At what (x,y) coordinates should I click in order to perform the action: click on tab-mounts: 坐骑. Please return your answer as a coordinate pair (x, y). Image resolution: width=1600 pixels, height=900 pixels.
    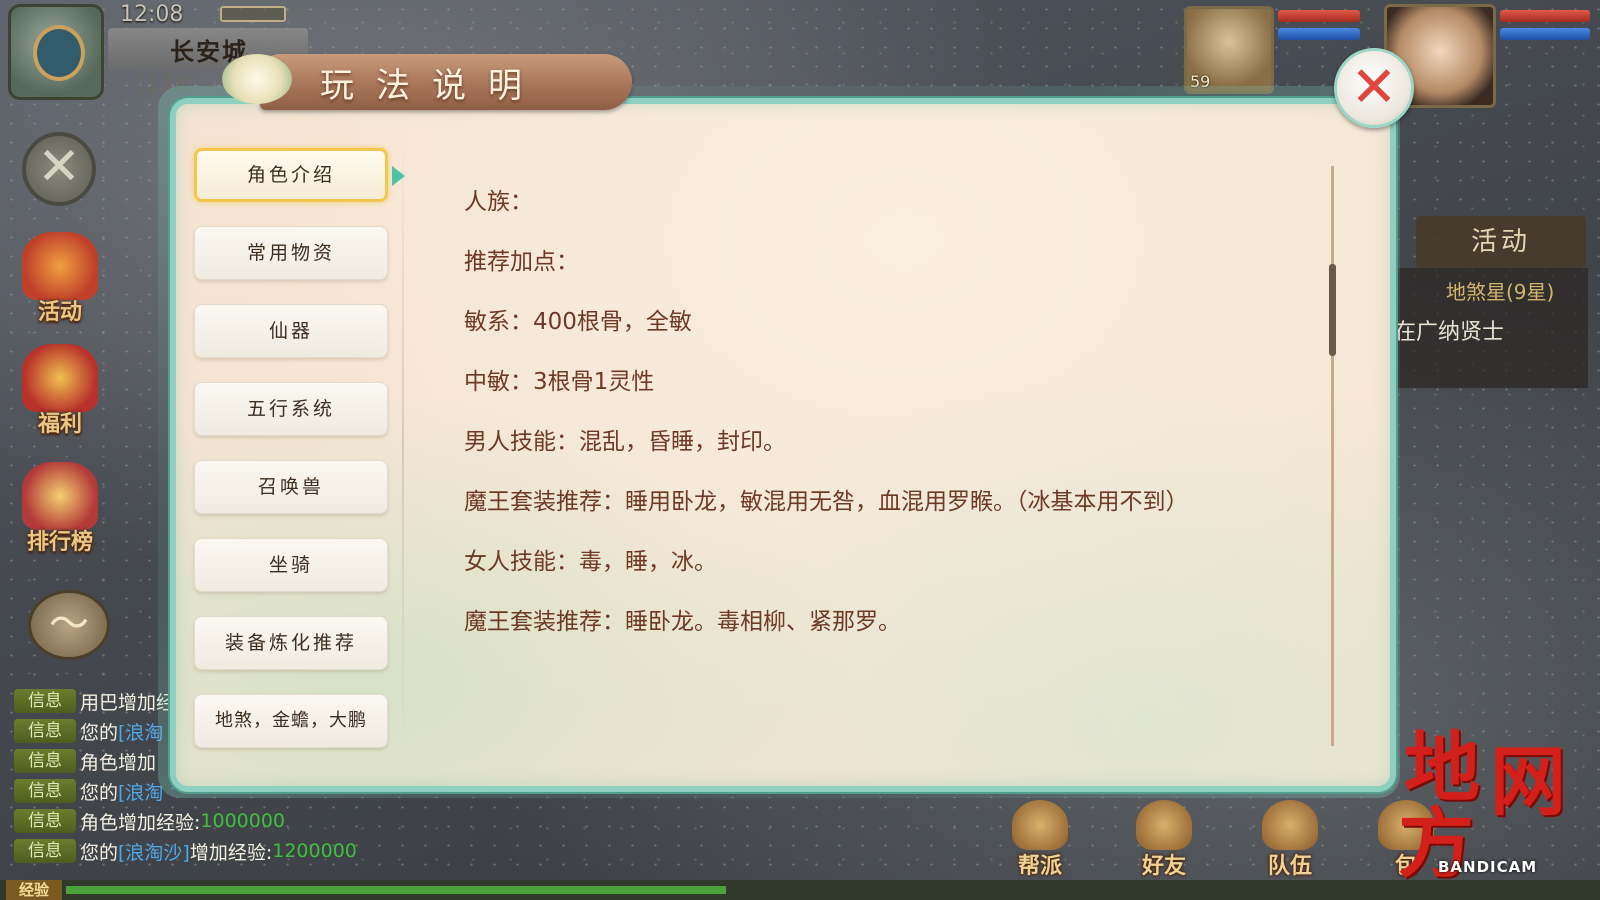
    Looking at the image, I should click on (291, 565).